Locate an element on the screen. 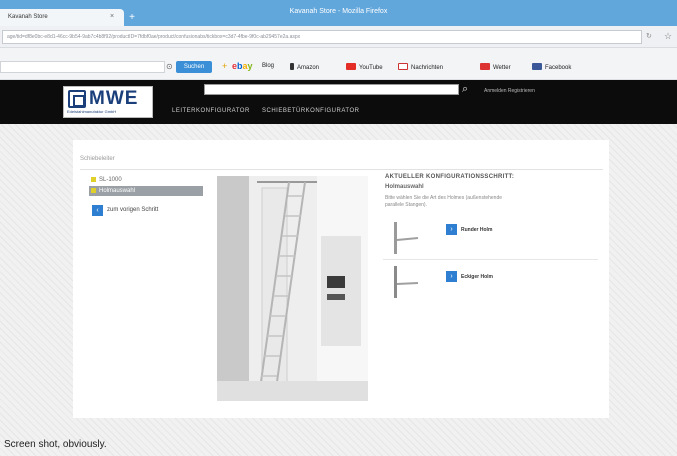 This screenshot has width=677, height=456. logo-subtext: Edelstahlmanufaktur GmbH is located at coordinates (92, 111).